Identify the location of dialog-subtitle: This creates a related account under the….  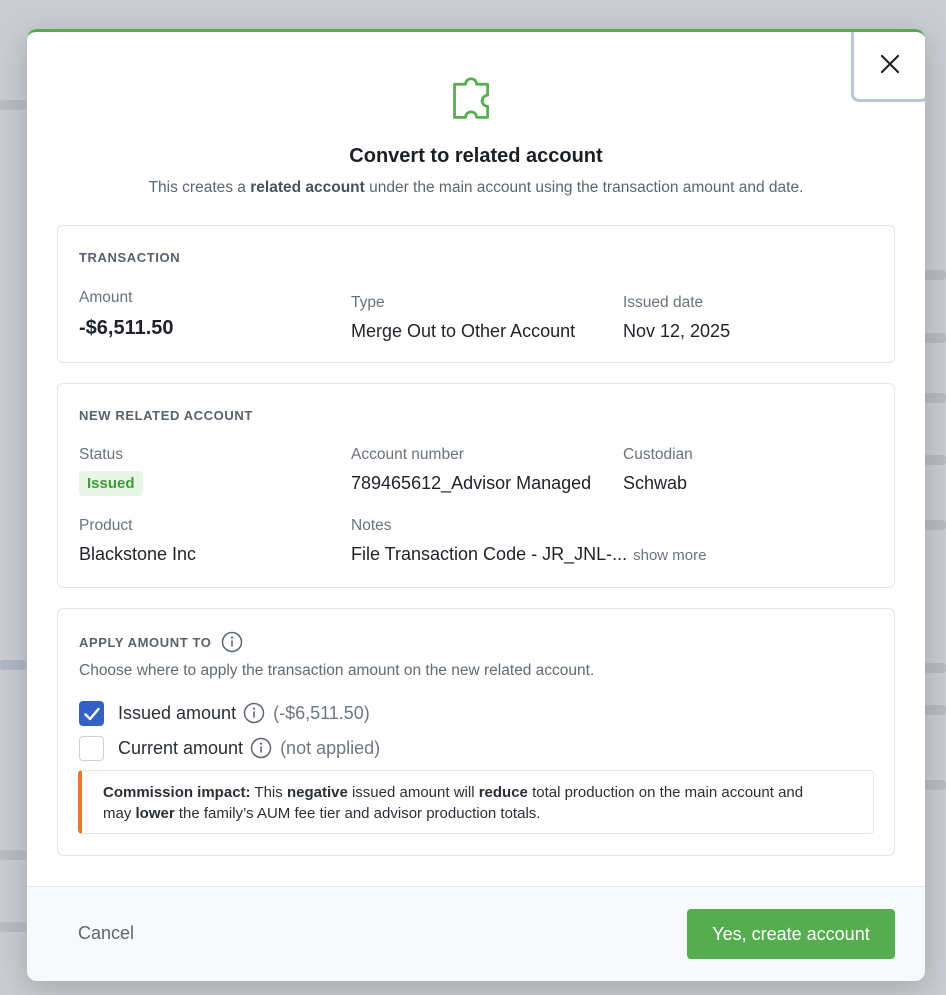
(476, 187).